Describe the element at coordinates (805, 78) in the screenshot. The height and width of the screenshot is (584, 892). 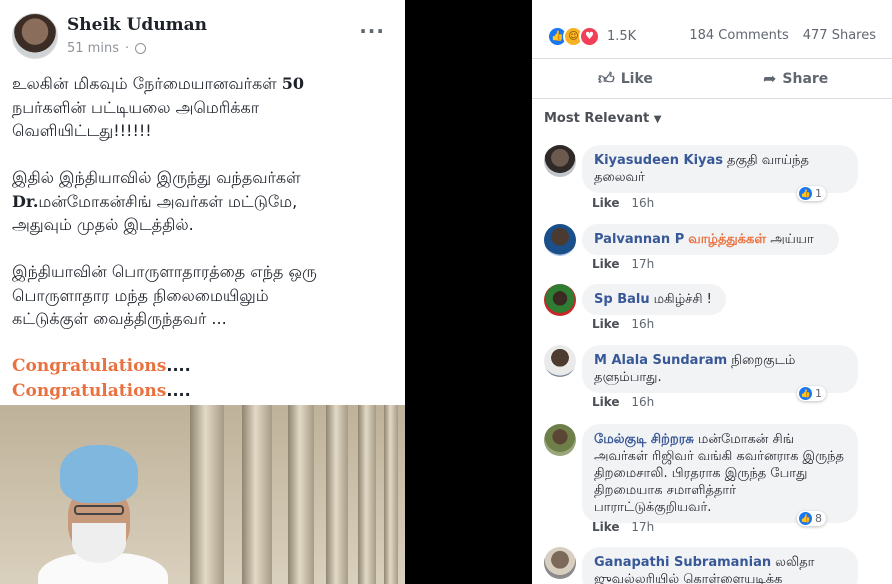
I see `share-label: Share` at that location.